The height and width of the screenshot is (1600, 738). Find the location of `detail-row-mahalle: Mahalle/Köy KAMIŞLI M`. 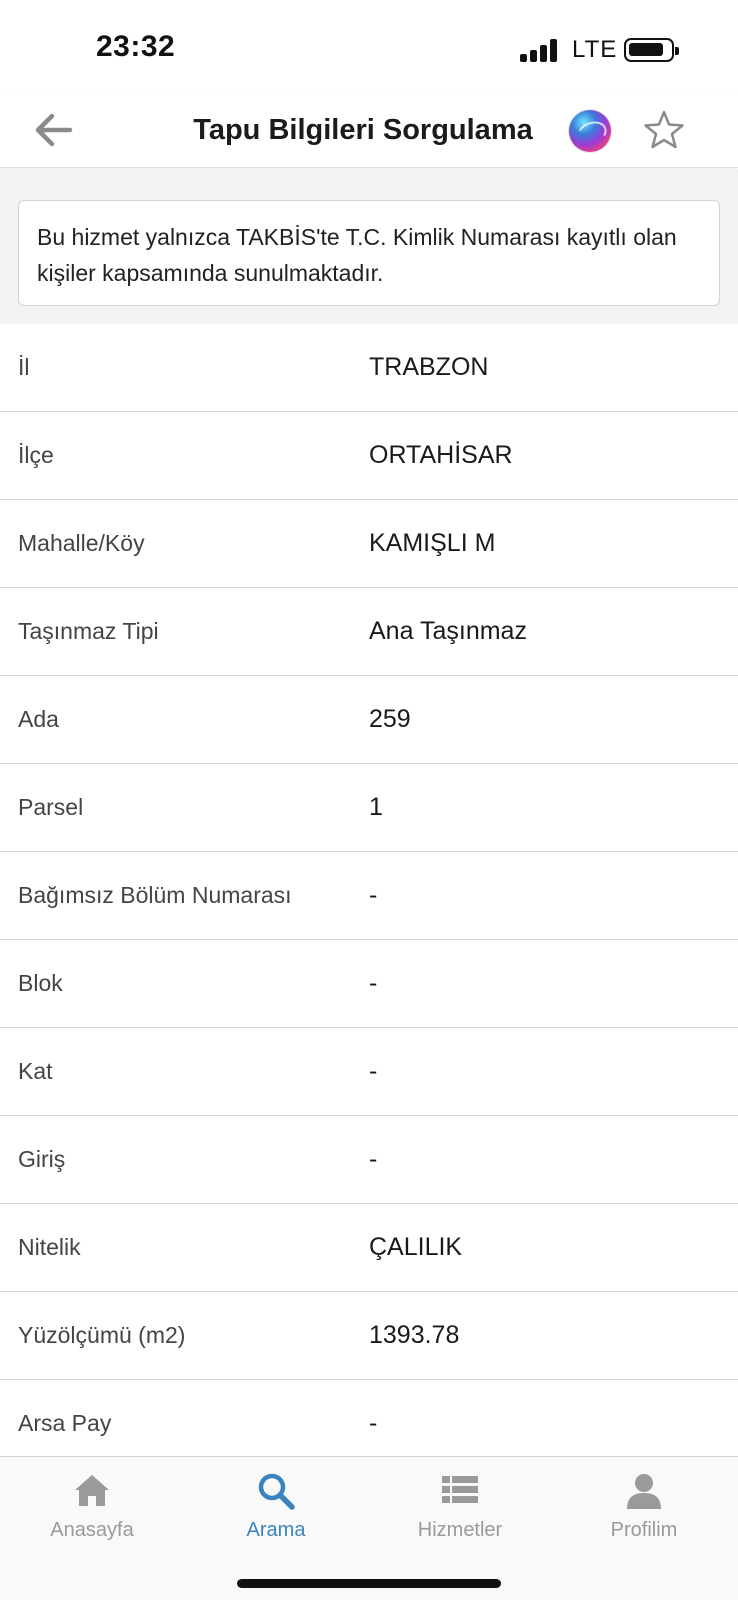

detail-row-mahalle: Mahalle/Köy KAMIŞLI M is located at coordinates (369, 544).